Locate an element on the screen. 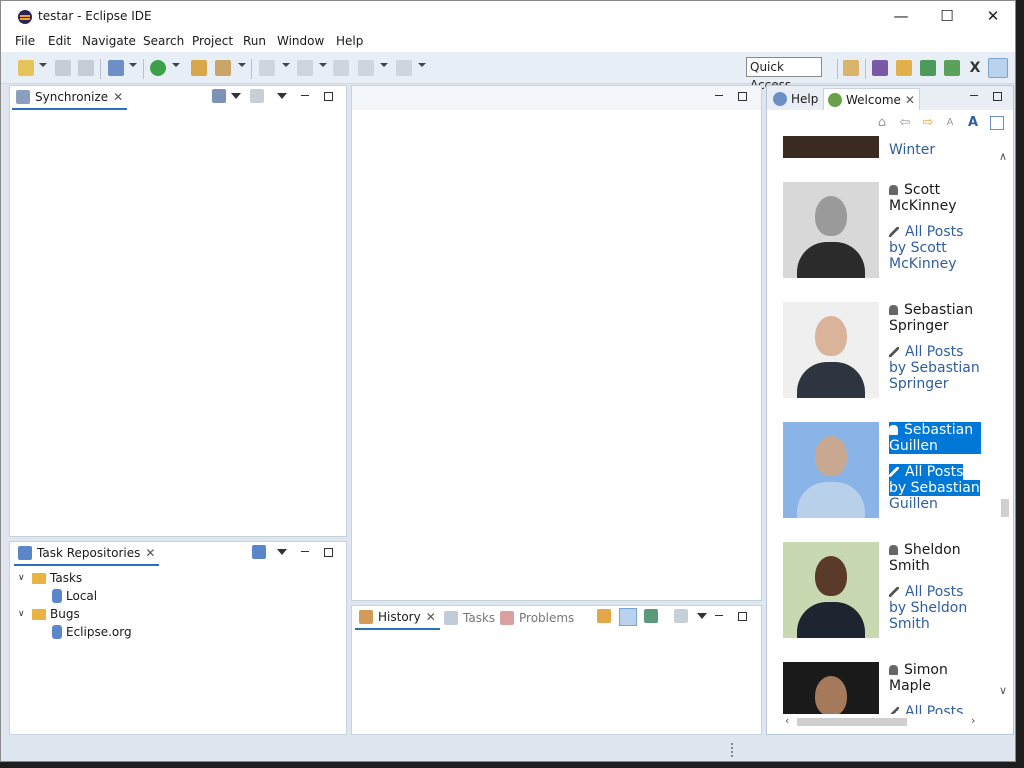 The image size is (1024, 768). menu-help: Help is located at coordinates (349, 41).